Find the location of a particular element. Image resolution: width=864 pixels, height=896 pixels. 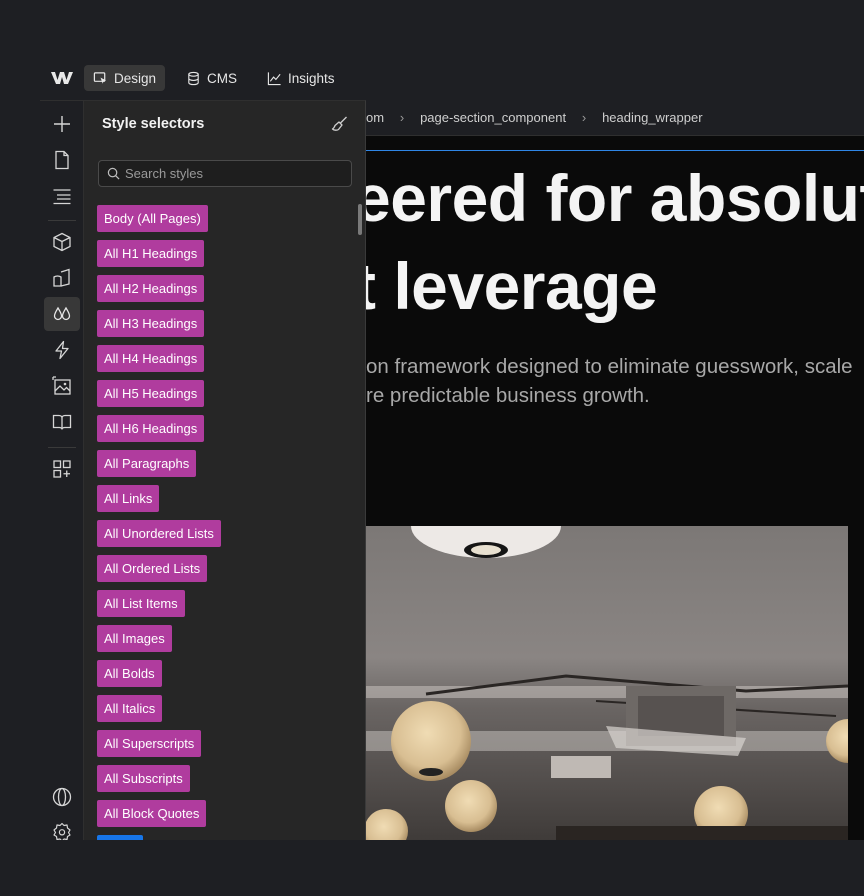

plus-icon is located at coordinates (62, 124).